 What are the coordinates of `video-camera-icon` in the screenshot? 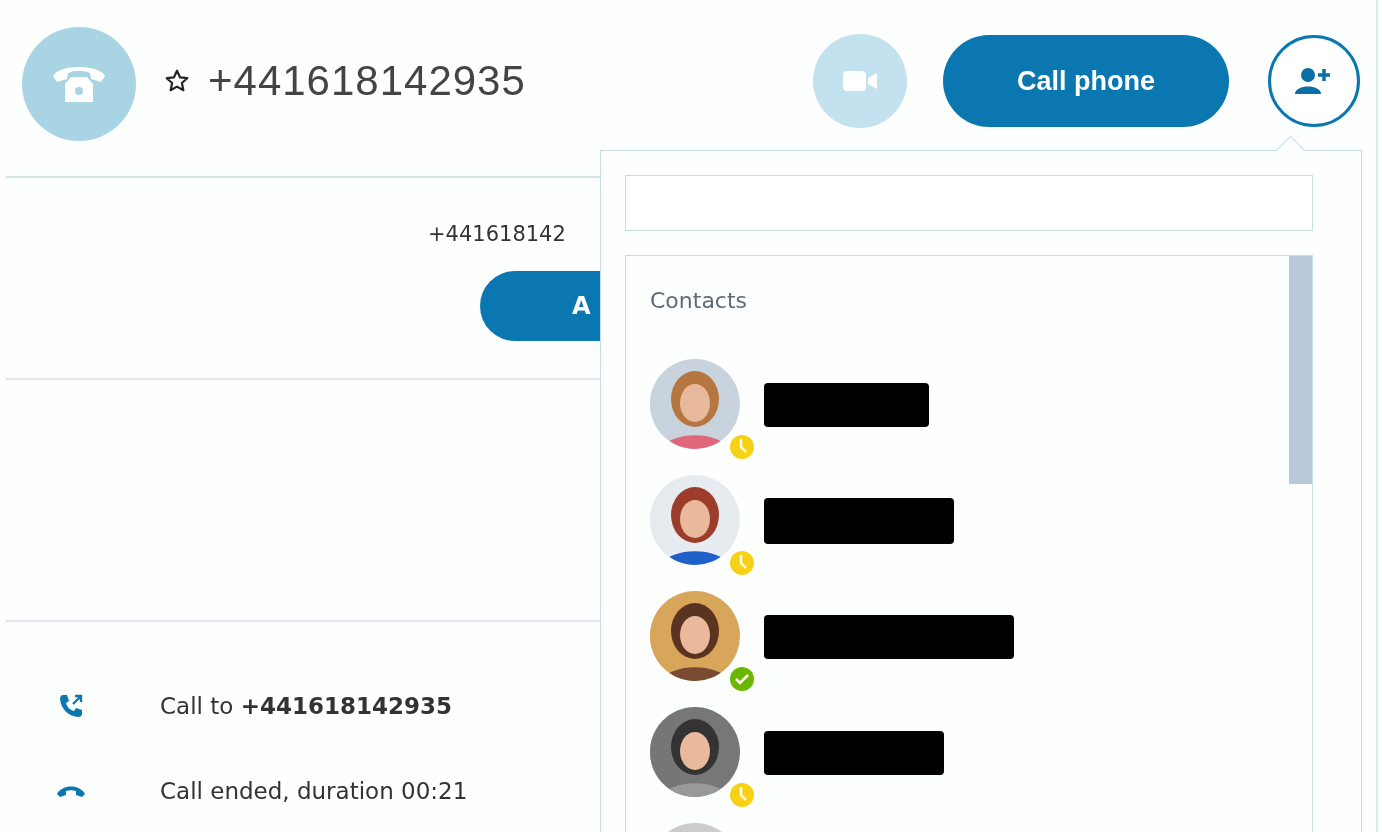 It's located at (860, 81).